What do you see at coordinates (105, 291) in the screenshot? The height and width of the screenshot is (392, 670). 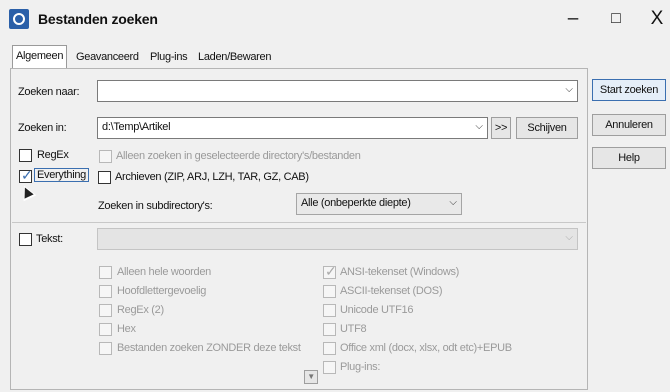 I see `case-sensitive-checkbox` at bounding box center [105, 291].